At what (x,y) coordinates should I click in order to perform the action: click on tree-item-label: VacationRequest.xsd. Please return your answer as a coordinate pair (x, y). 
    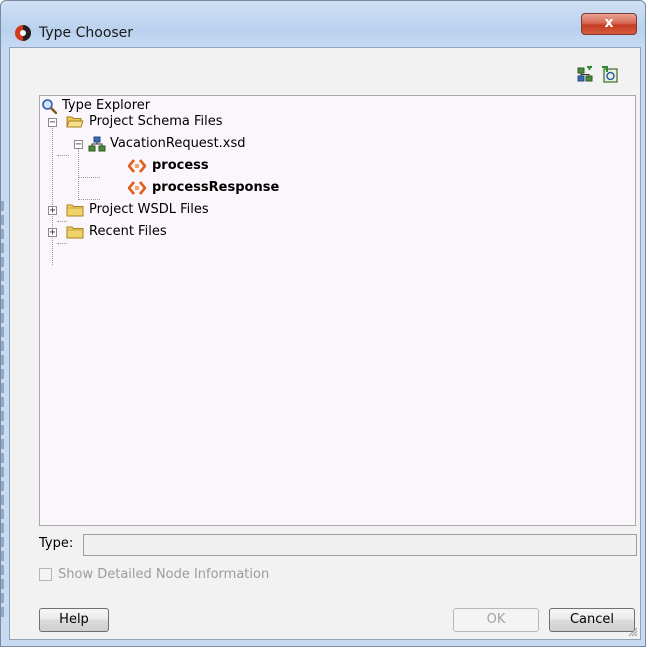
    Looking at the image, I should click on (178, 143).